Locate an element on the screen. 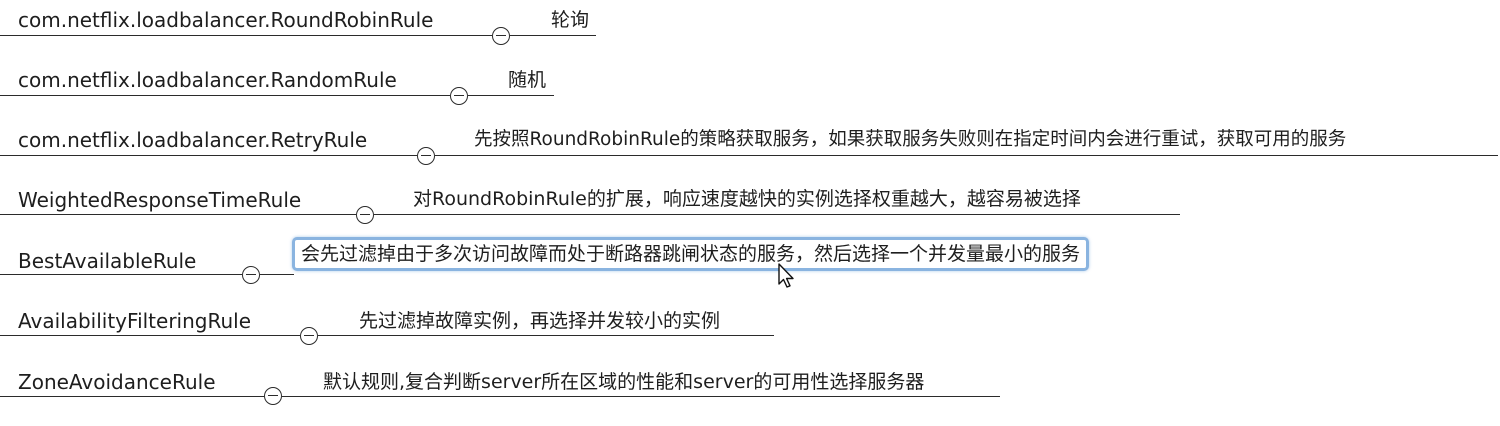  rule-description: 默认规则,复合判断server所在区域的性能和server的可用性选择服务器 is located at coordinates (623, 382).